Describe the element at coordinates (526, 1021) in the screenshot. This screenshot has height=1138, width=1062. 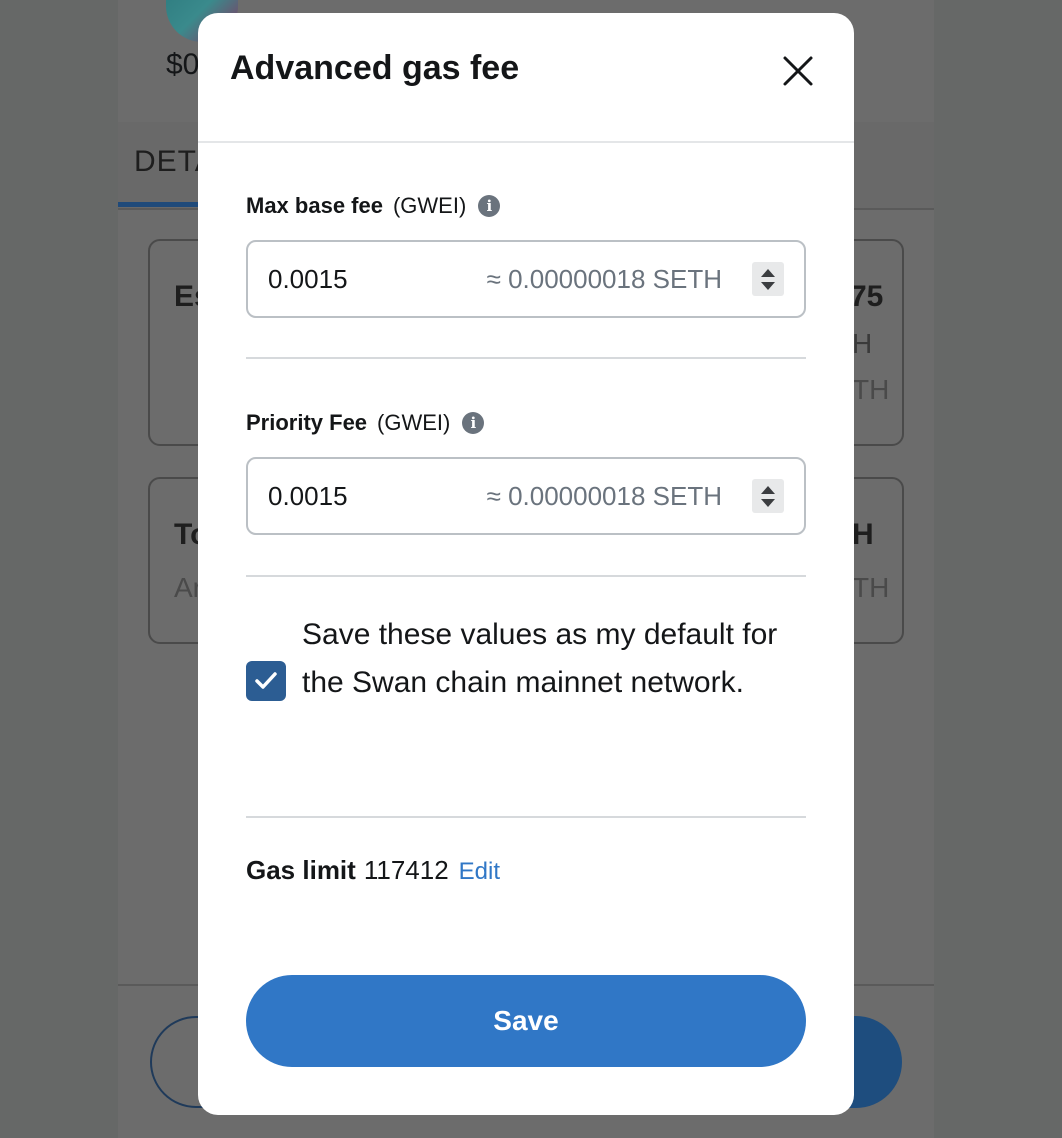
I see `save-button: Save` at that location.